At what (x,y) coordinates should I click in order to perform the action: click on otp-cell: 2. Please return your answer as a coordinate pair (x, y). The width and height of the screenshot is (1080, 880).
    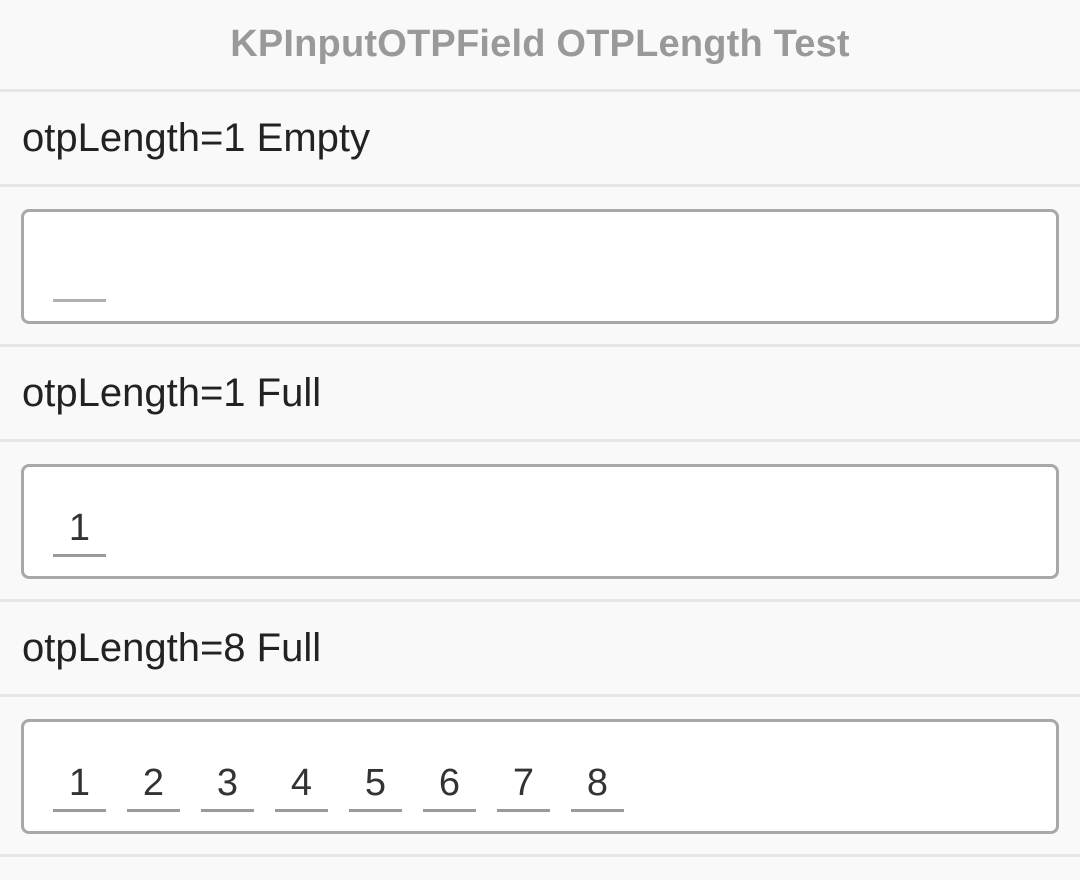
    Looking at the image, I should click on (153, 787).